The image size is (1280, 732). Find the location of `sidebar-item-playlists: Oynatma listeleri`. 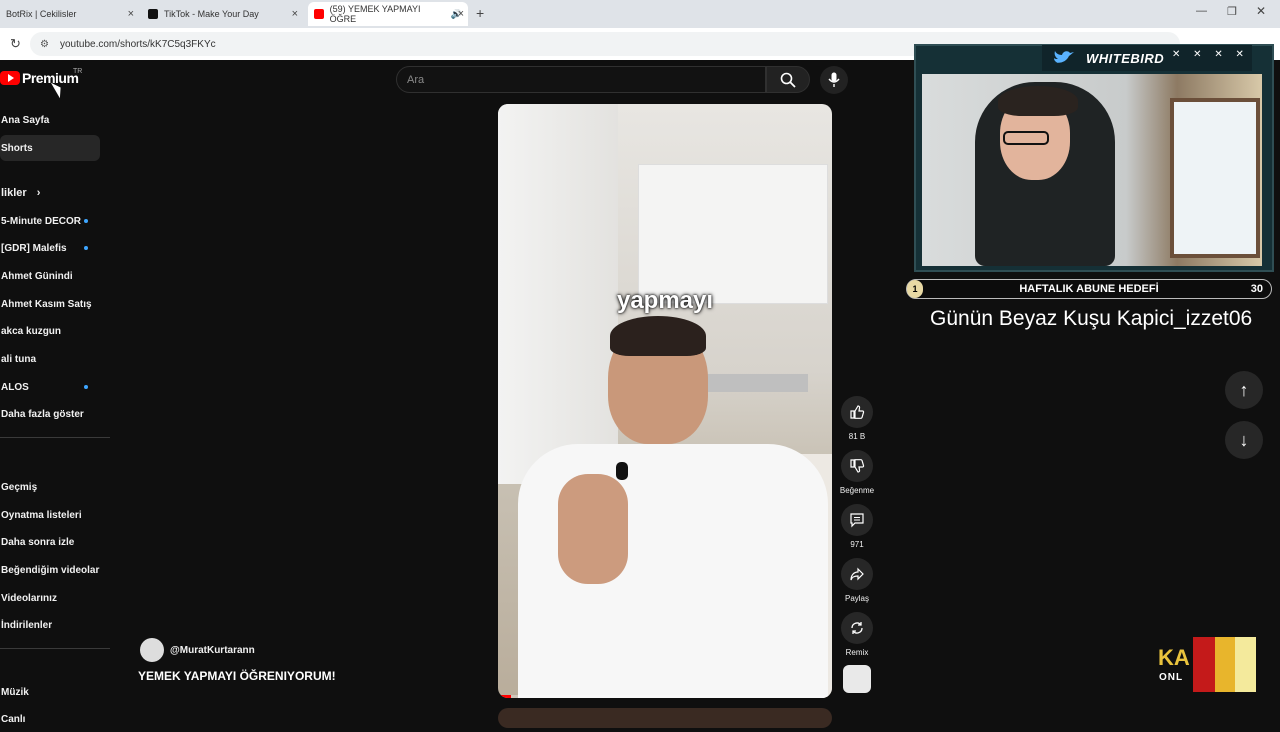

sidebar-item-playlists: Oynatma listeleri is located at coordinates (50, 515).